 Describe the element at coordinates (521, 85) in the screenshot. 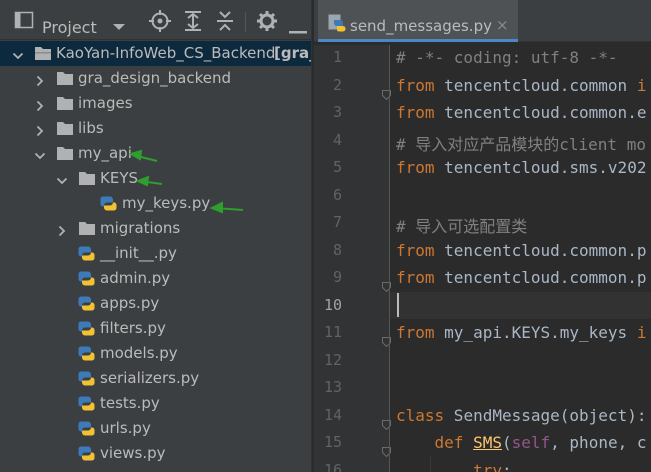

I see `code-line: from tencentcloud.common i` at that location.